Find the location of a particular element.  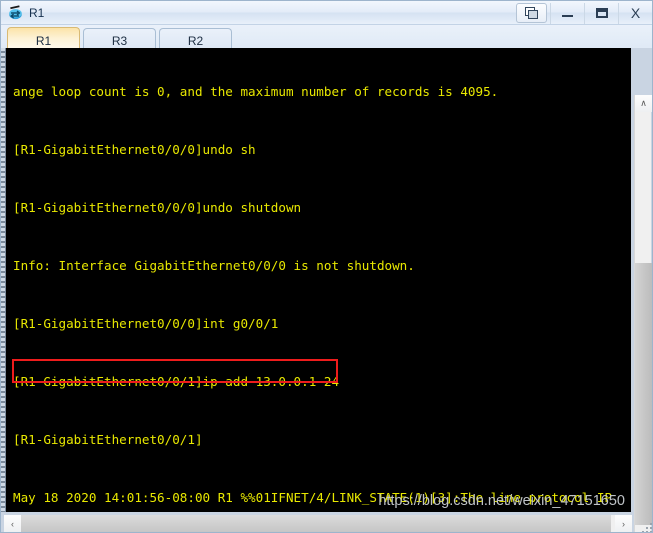

title-bar-left: R1 is located at coordinates (25, 13).